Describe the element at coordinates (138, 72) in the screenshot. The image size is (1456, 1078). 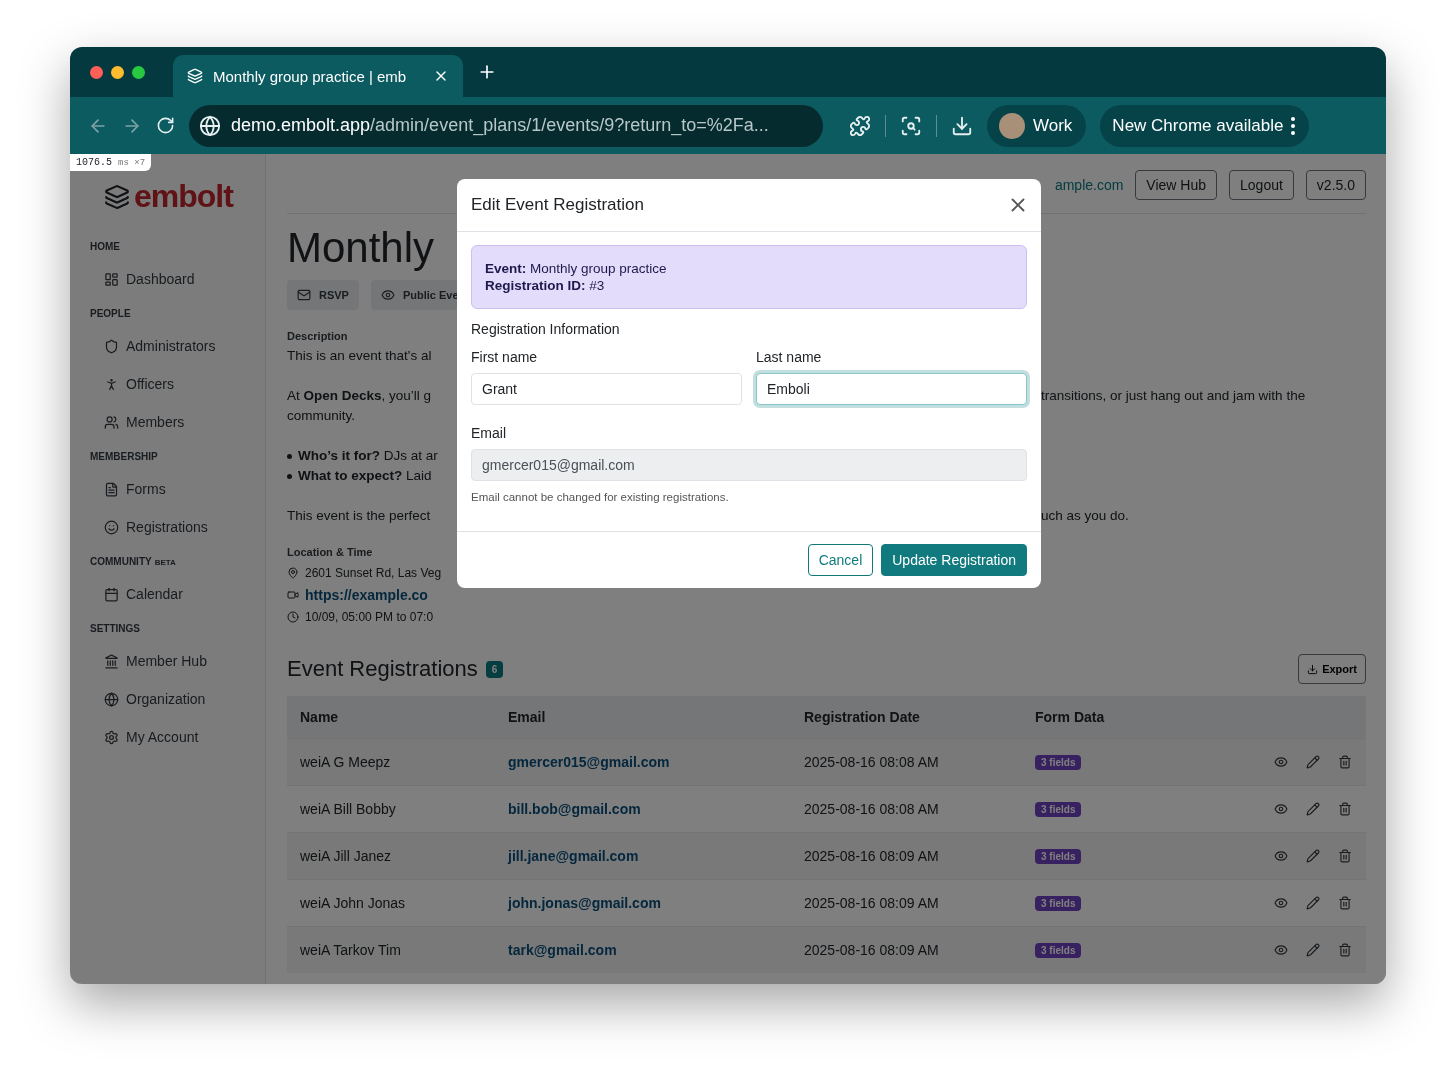
I see `maximize-window-icon` at that location.